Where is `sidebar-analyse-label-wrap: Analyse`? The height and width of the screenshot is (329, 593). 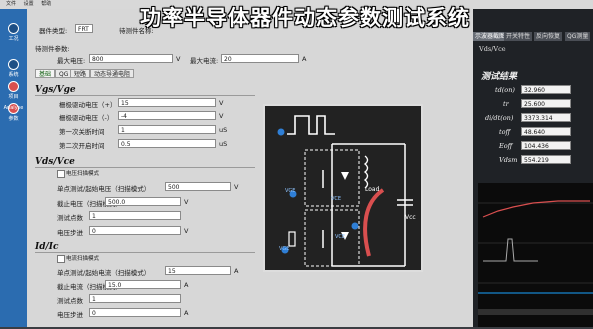 sidebar-analyse-label-wrap: Analyse is located at coordinates (13, 108).